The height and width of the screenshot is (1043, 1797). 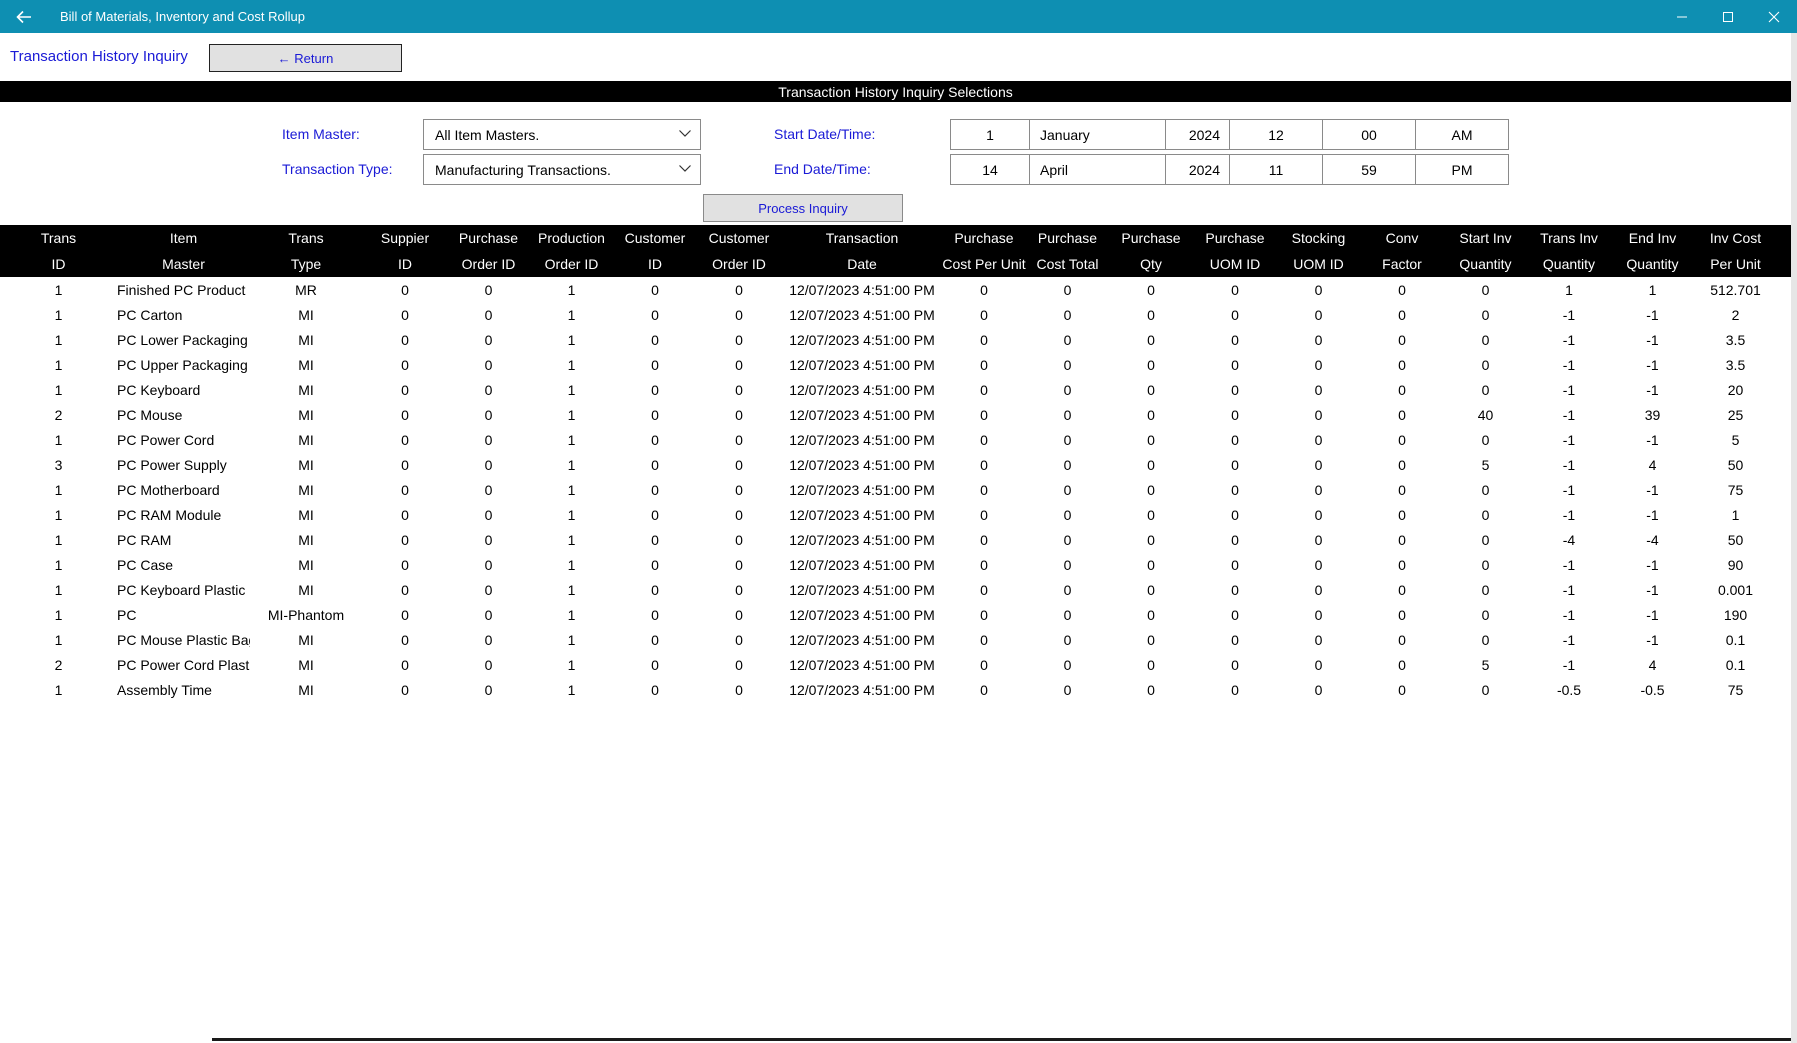 What do you see at coordinates (990, 134) in the screenshot?
I see `start-day-field: 1` at bounding box center [990, 134].